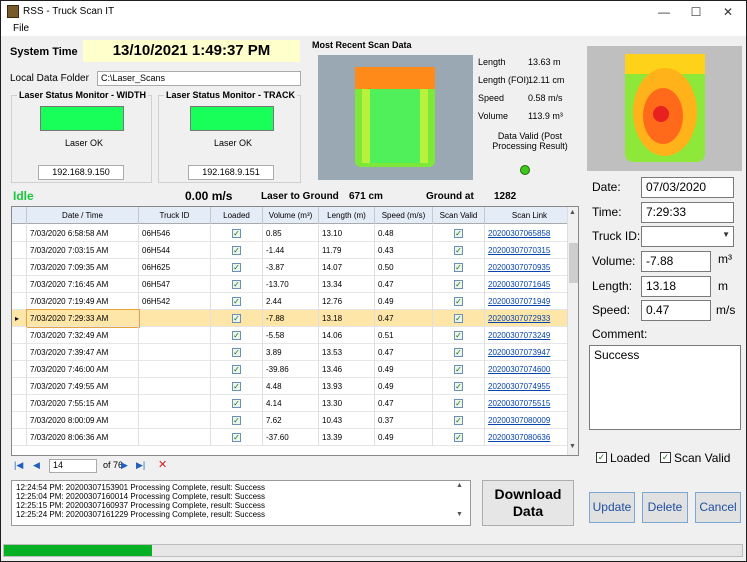 The width and height of the screenshot is (747, 562). What do you see at coordinates (404, 267) in the screenshot?
I see `table-cell: 0.50` at bounding box center [404, 267].